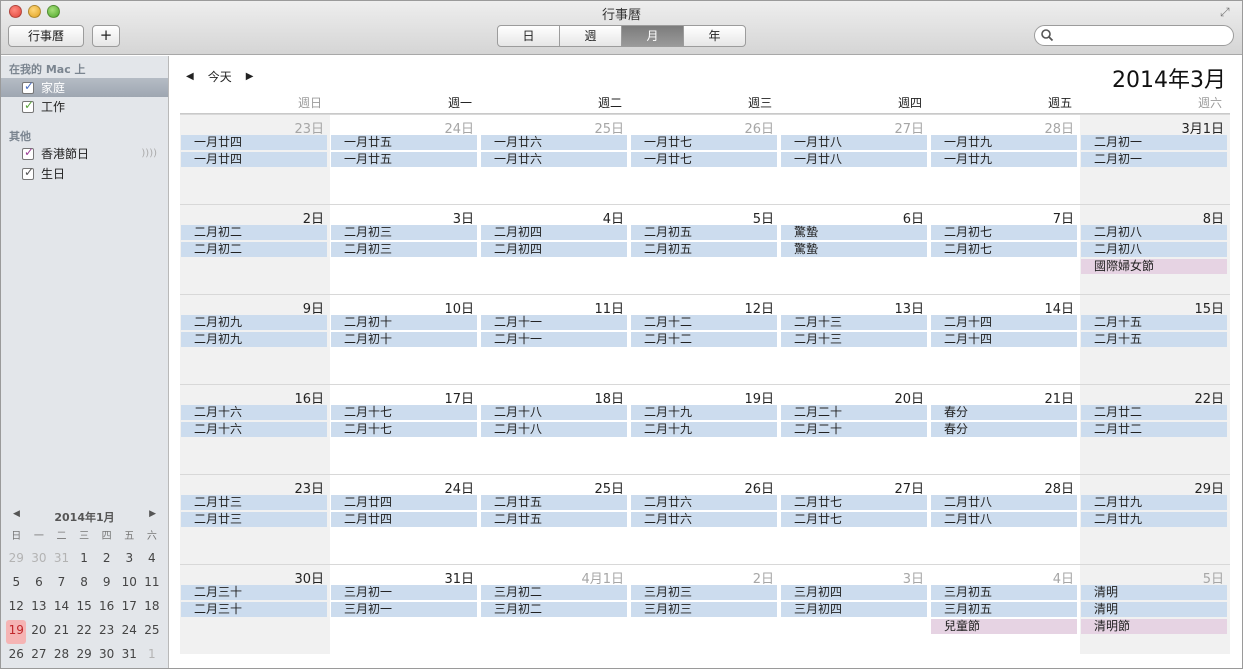  Describe the element at coordinates (1154, 266) in the screenshot. I see `holiday-event-item: 國際婦女節` at that location.